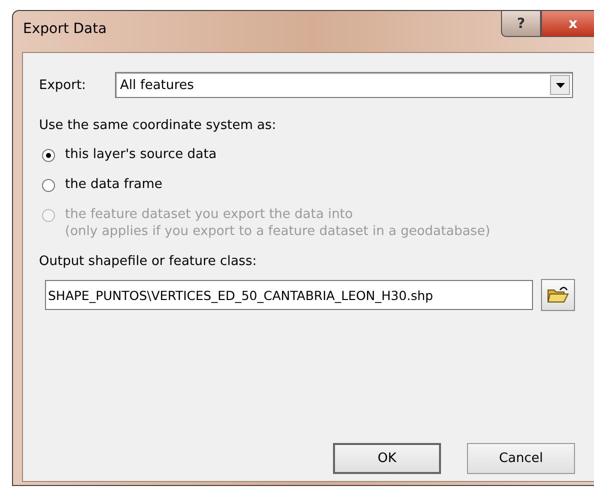  What do you see at coordinates (344, 85) in the screenshot?
I see `export-dropdown: All features` at bounding box center [344, 85].